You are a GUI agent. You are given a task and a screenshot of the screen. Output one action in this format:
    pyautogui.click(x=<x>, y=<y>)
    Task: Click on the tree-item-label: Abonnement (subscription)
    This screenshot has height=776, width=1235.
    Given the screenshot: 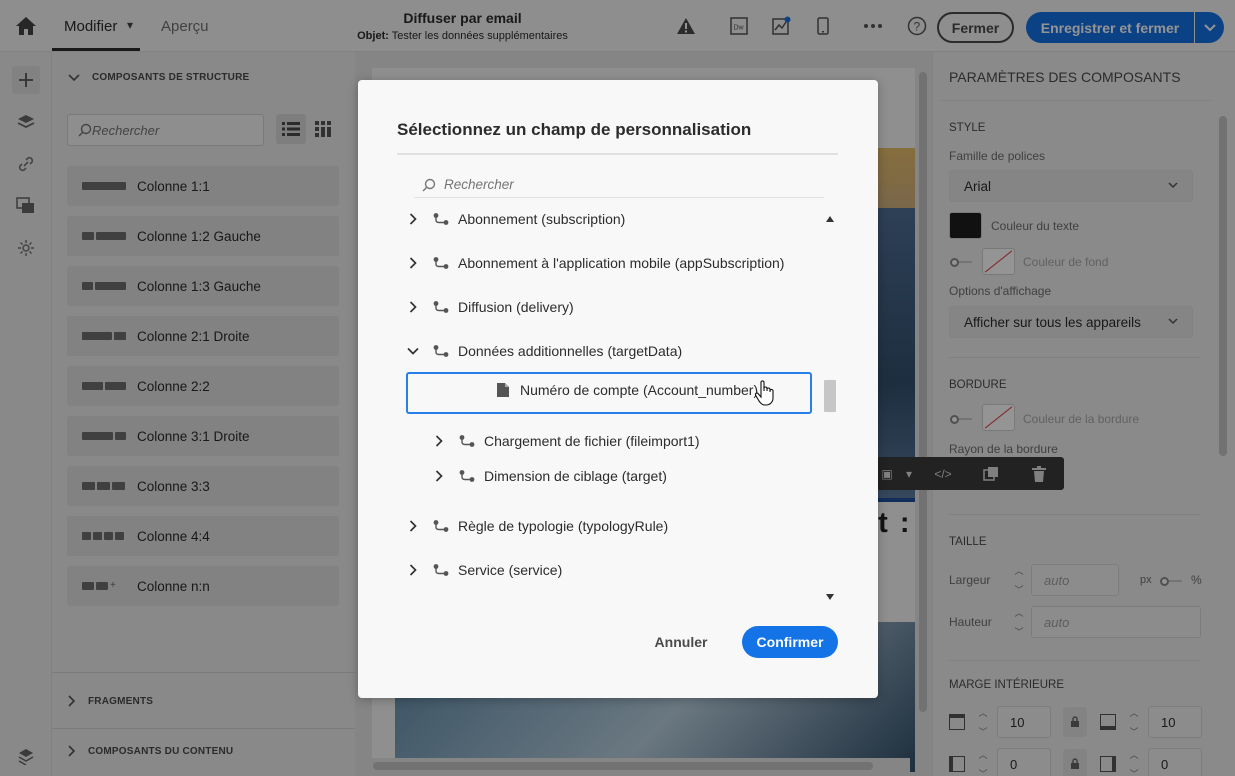 What is the action you would take?
    pyautogui.click(x=542, y=219)
    